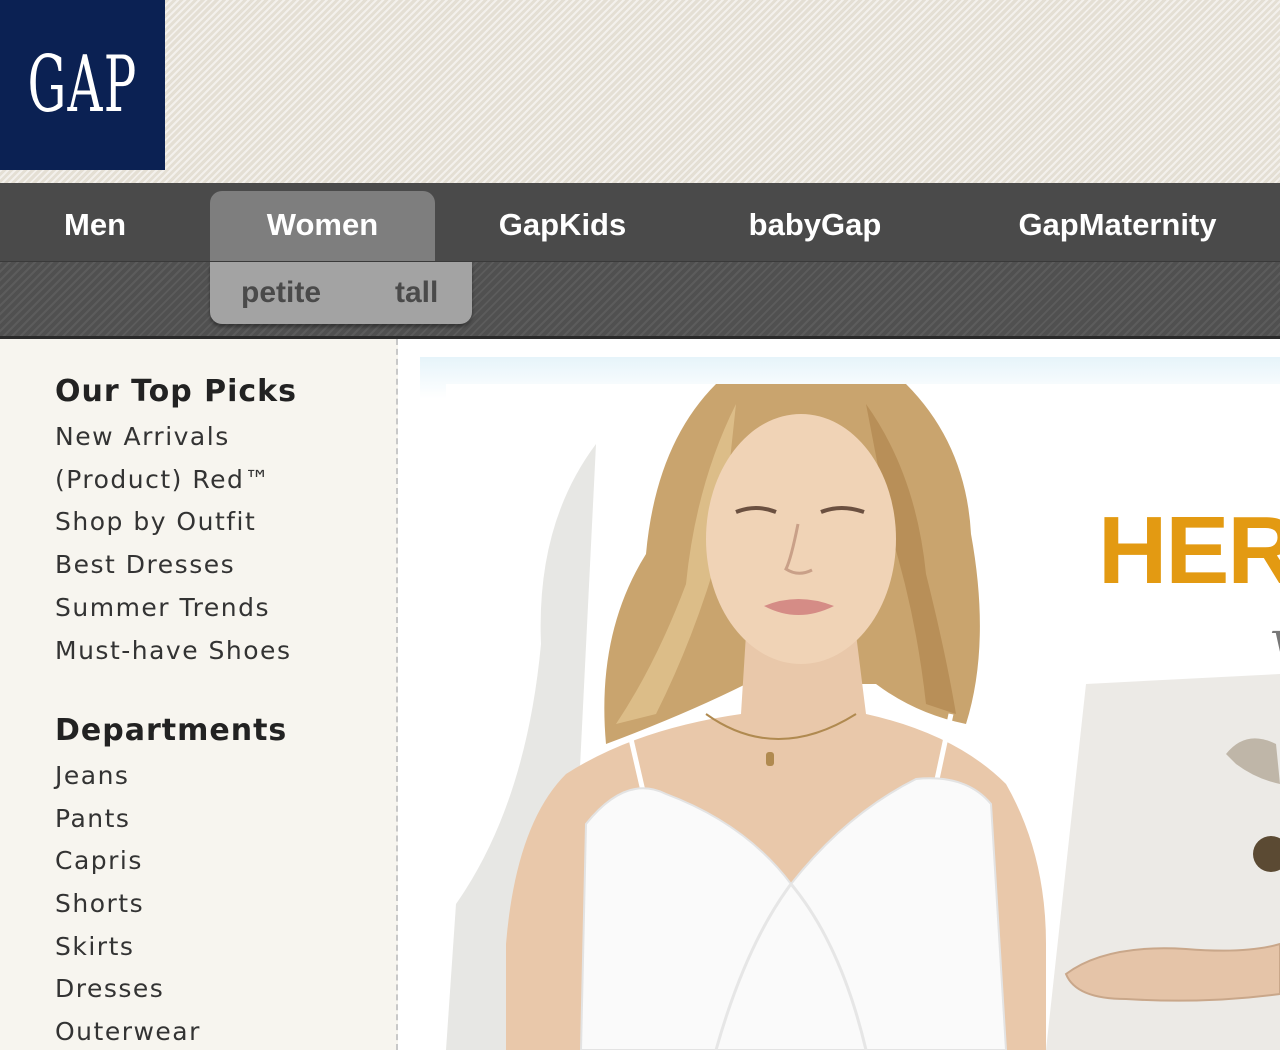  What do you see at coordinates (815, 222) in the screenshot?
I see `nav-item-babygap: babyGap` at bounding box center [815, 222].